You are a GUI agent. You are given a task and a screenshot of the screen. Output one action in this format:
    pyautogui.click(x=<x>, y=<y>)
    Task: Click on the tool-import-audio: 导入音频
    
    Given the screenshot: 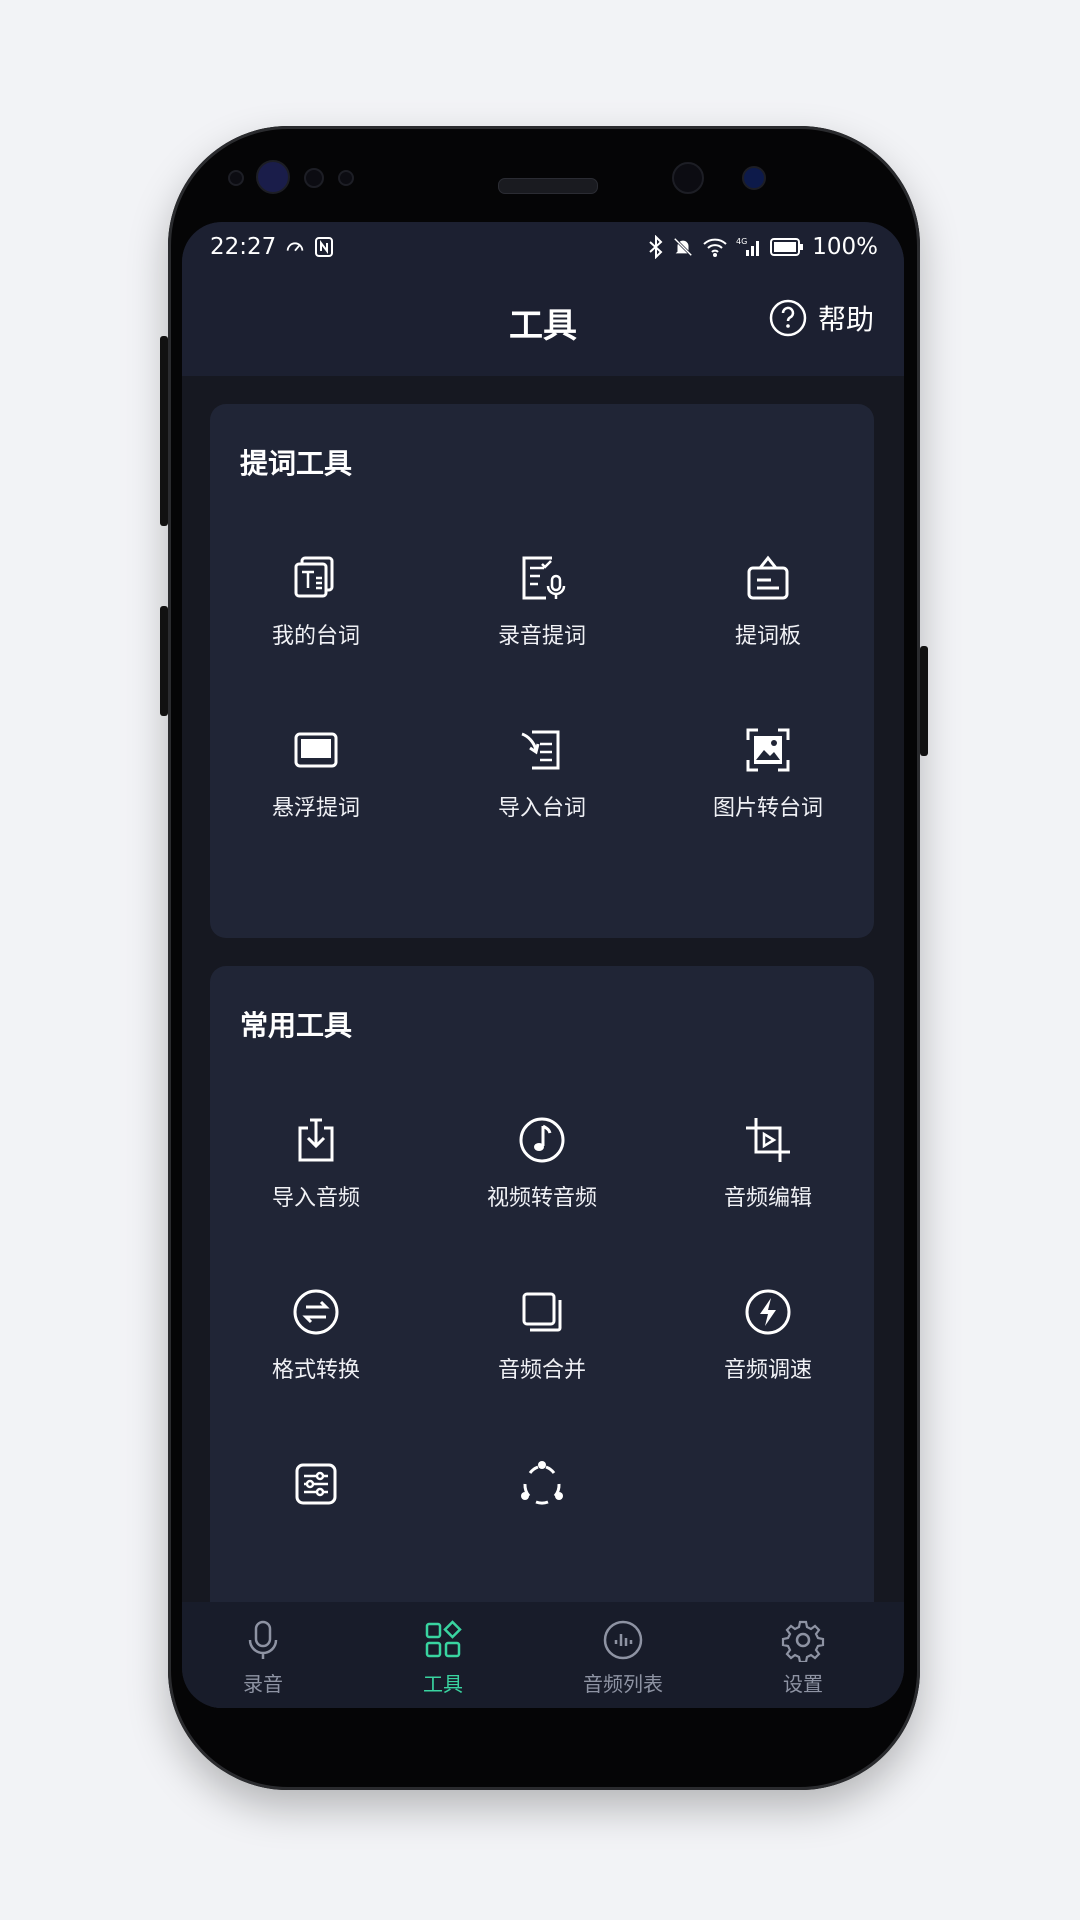 What is the action you would take?
    pyautogui.click(x=316, y=1179)
    